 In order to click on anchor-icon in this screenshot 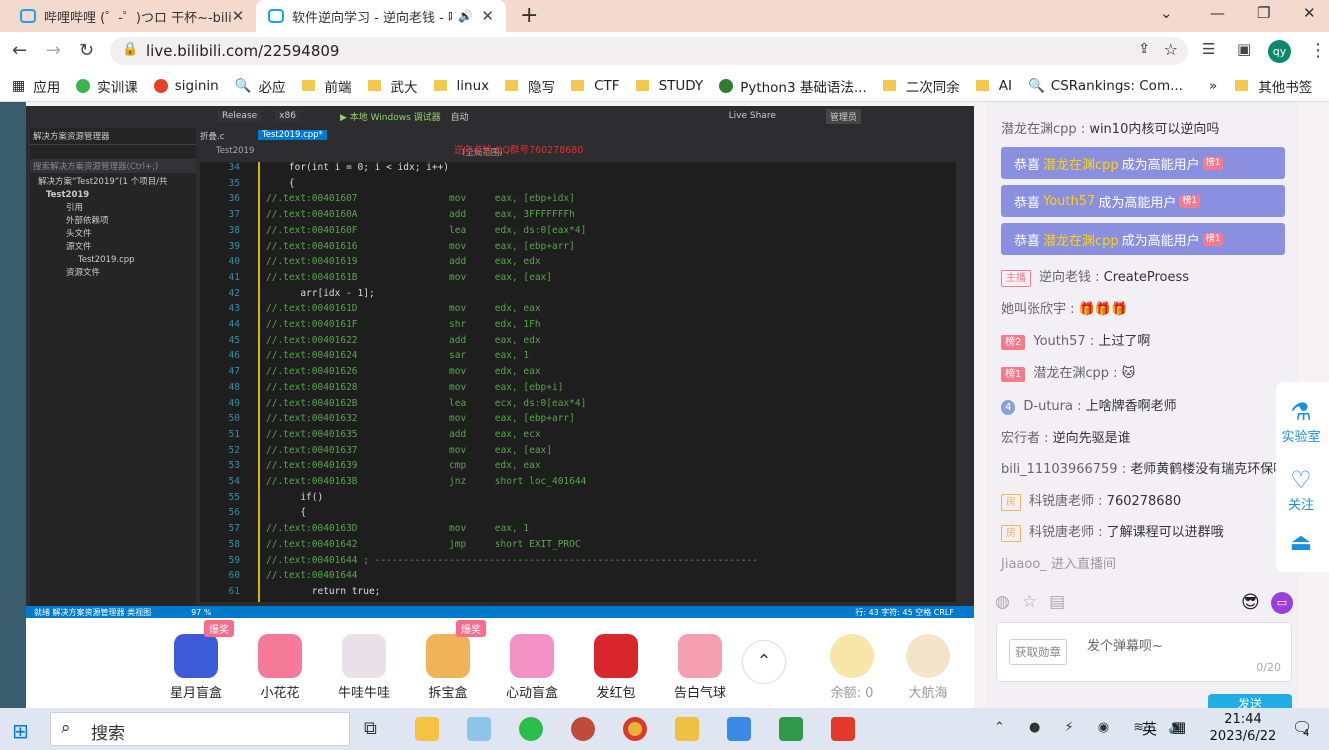, I will do `click(928, 656)`.